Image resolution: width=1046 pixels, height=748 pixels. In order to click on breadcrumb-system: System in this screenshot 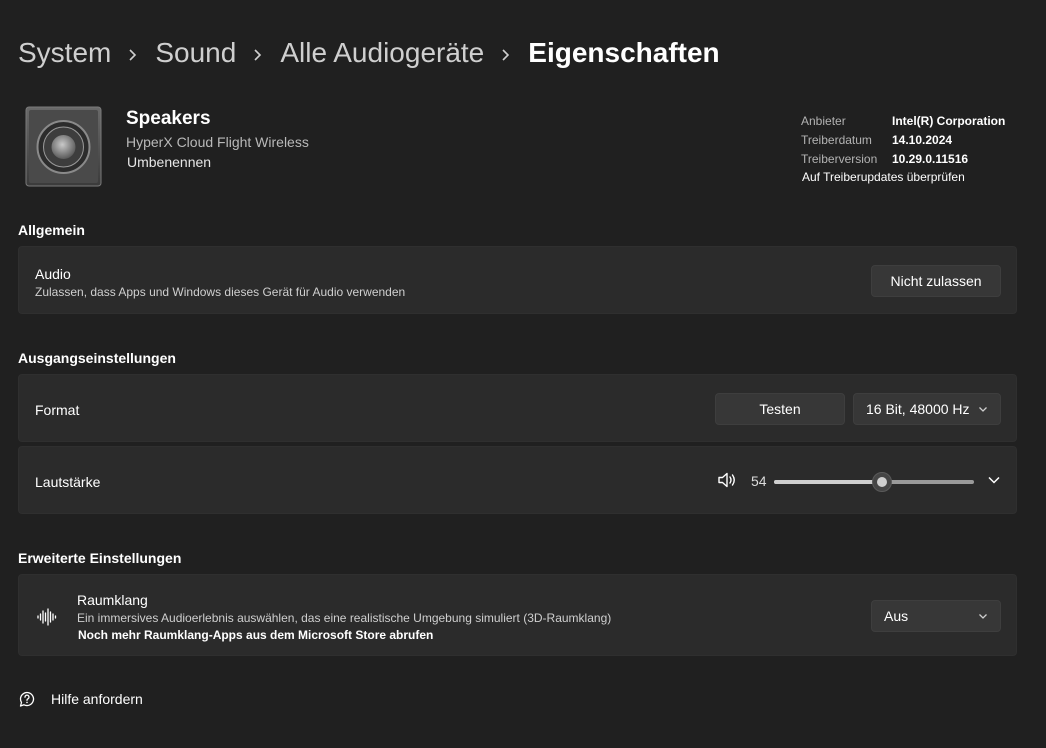, I will do `click(64, 53)`.